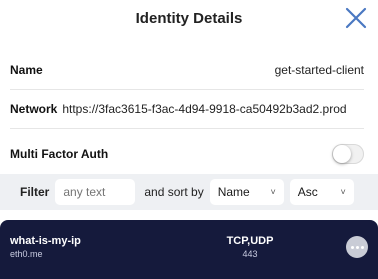 The height and width of the screenshot is (279, 378). I want to click on mfa-toggle, so click(348, 154).